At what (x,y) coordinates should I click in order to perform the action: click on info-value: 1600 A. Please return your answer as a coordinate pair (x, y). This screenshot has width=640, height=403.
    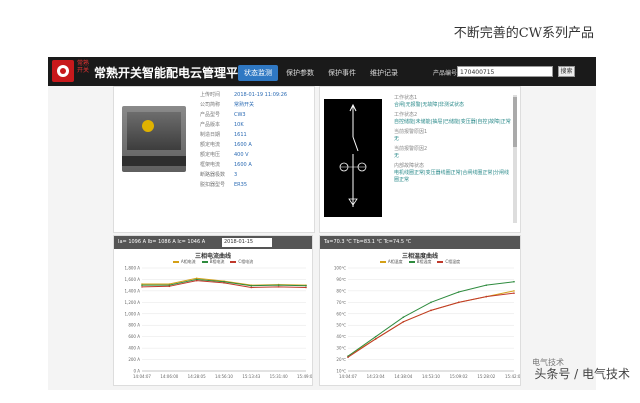
    Looking at the image, I should click on (243, 165).